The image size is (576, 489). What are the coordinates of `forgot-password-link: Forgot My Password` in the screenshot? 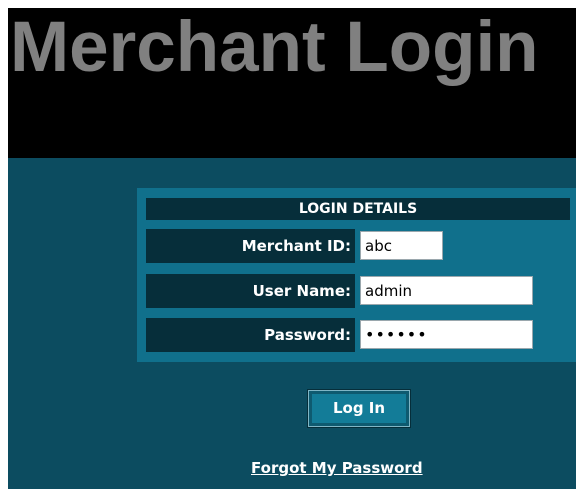 It's located at (337, 468).